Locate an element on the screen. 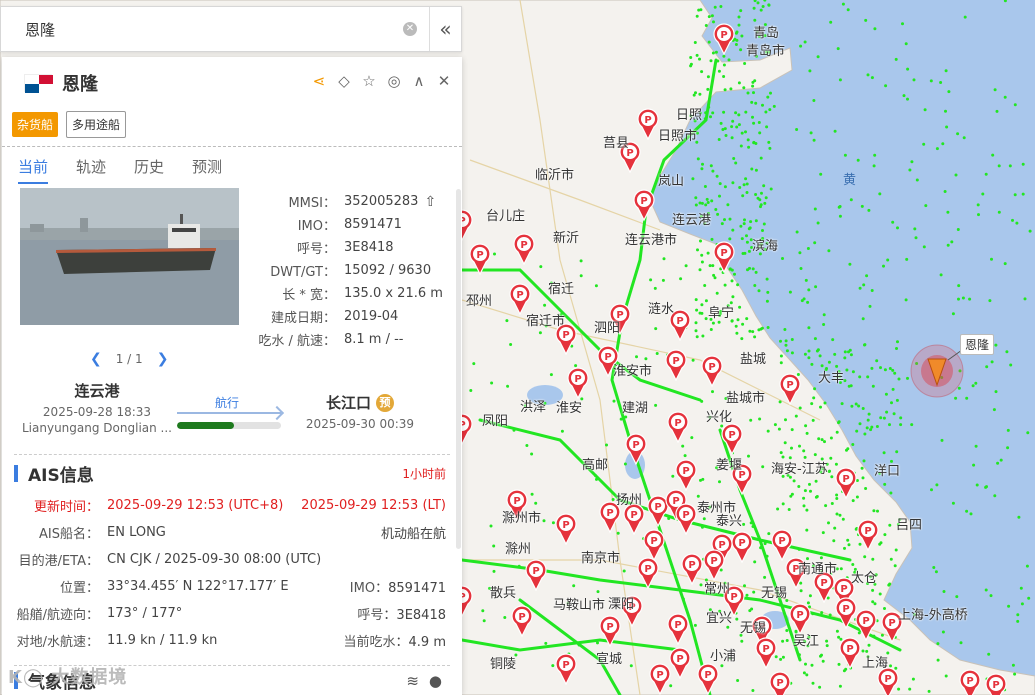  star-icon: ☆ is located at coordinates (369, 81).